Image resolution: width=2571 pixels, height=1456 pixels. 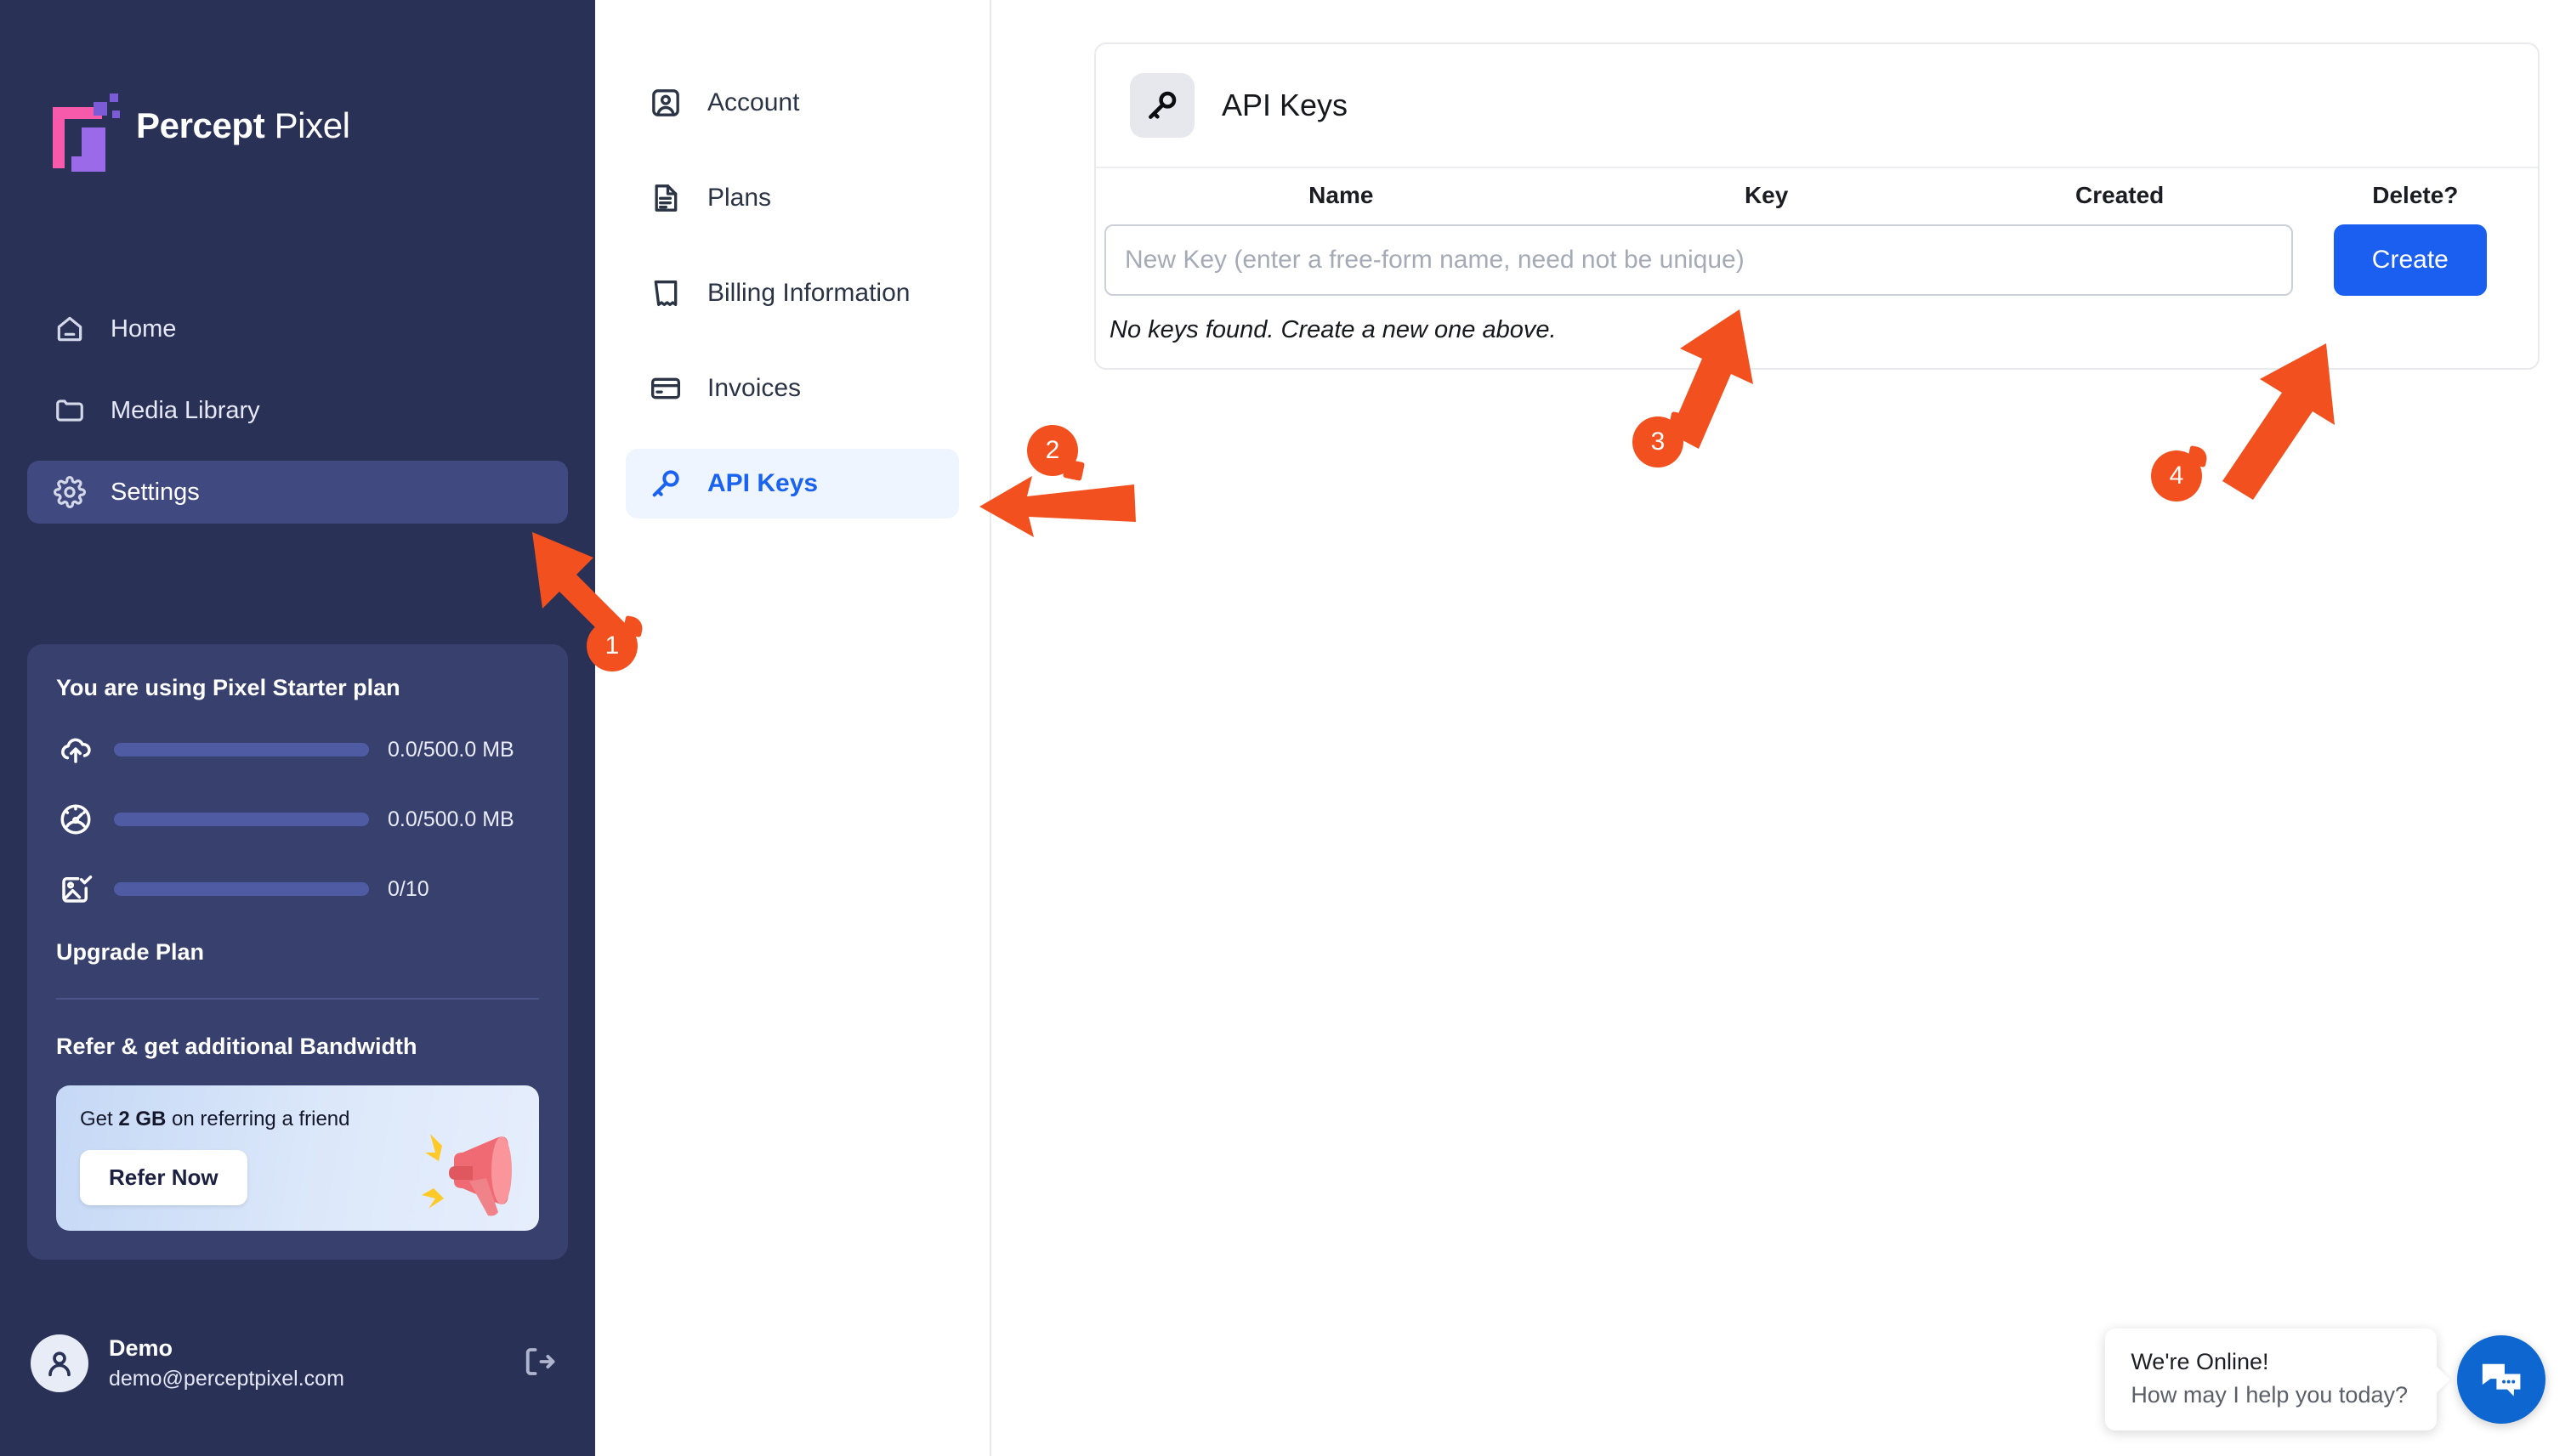 I want to click on sidebar-nav: Home Media Library Settings, so click(x=297, y=419).